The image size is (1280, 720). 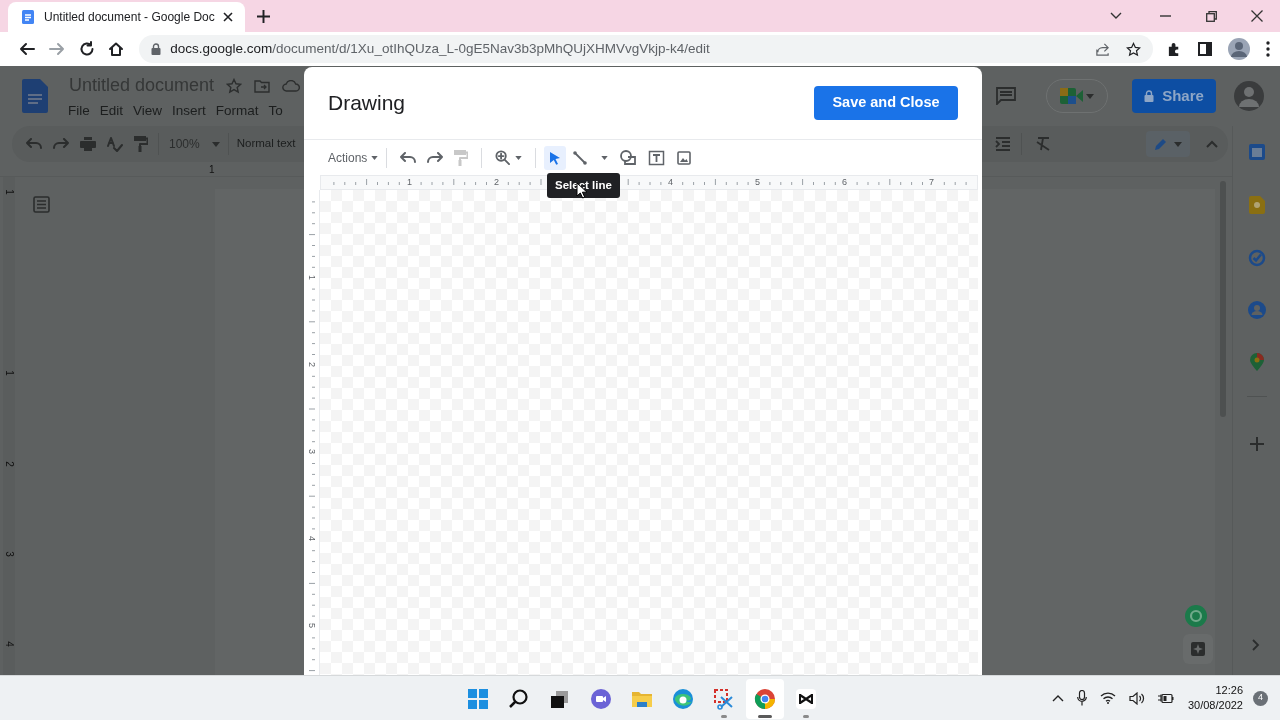 I want to click on notification-badge: 4, so click(x=1260, y=698).